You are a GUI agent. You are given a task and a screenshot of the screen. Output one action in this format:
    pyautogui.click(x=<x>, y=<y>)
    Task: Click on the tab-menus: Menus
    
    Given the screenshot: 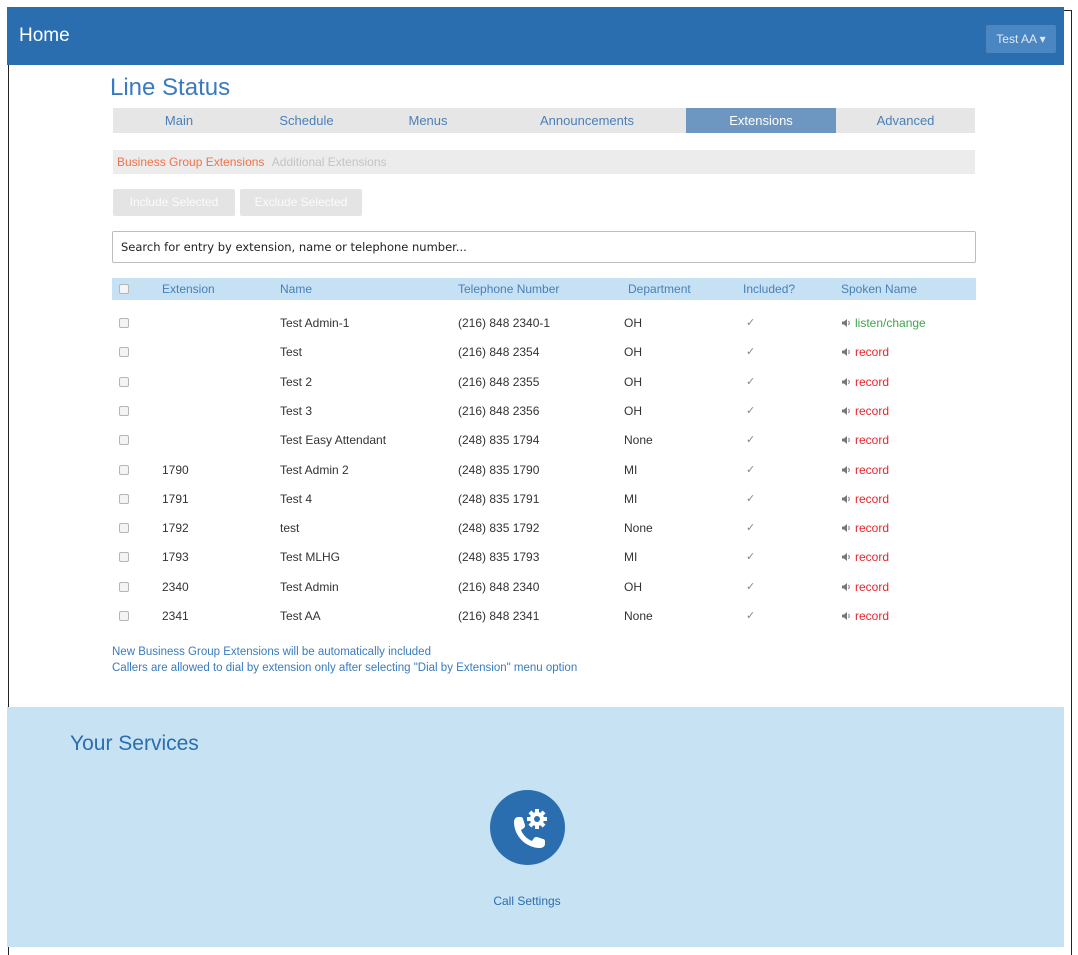 What is the action you would take?
    pyautogui.click(x=428, y=120)
    